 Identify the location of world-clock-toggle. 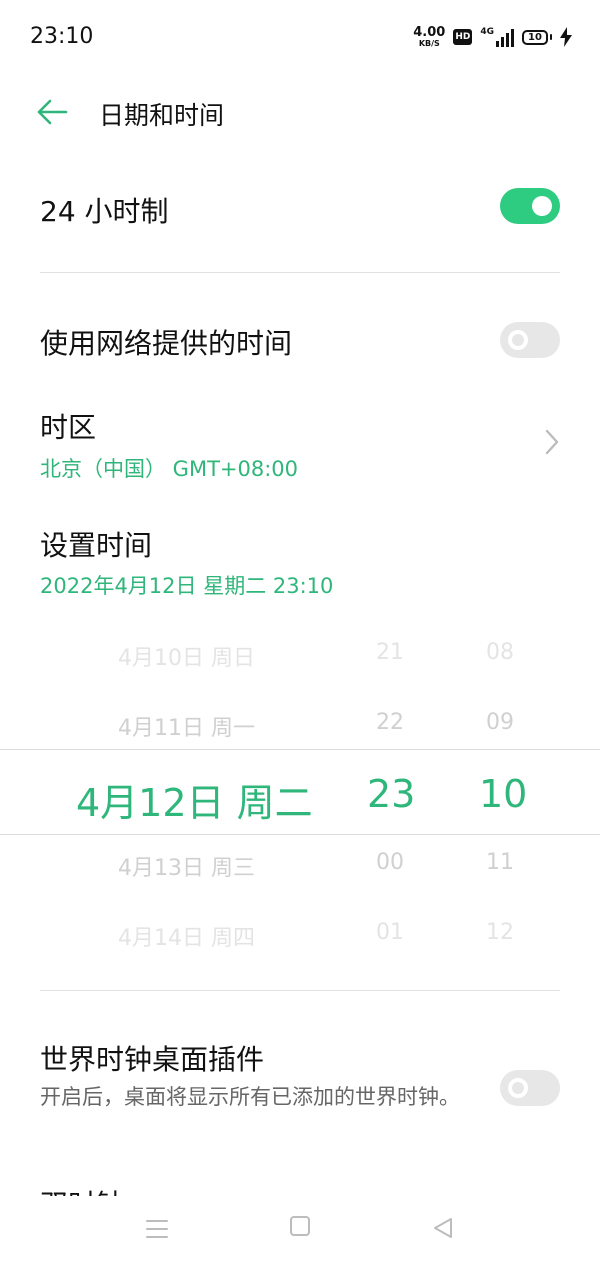
(530, 1088).